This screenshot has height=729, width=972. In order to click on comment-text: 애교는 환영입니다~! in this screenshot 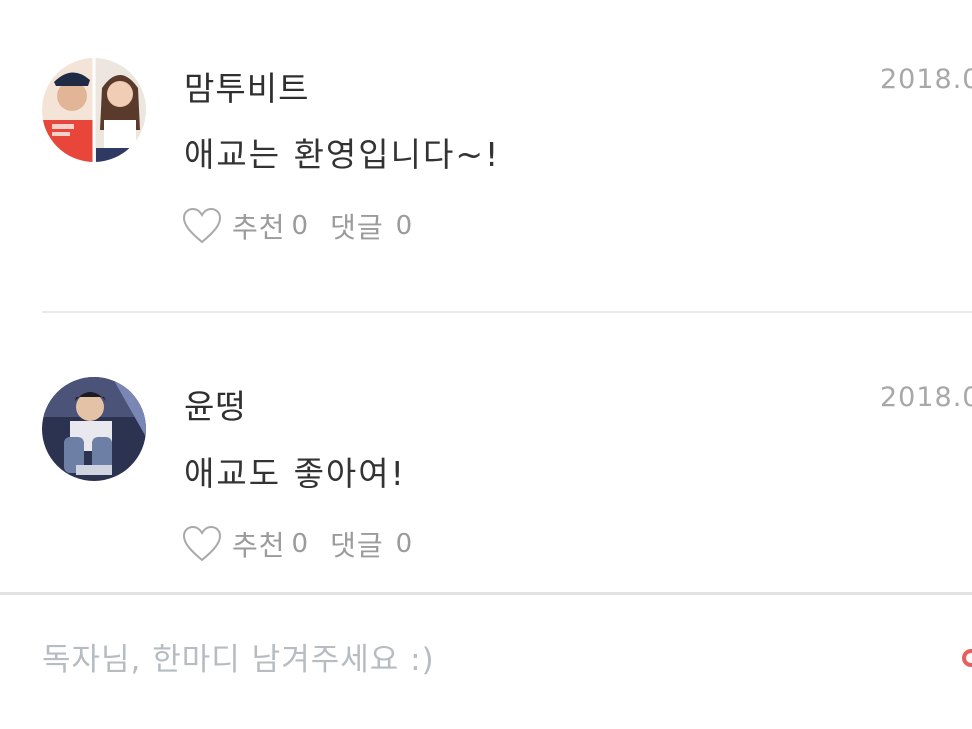, I will do `click(342, 154)`.